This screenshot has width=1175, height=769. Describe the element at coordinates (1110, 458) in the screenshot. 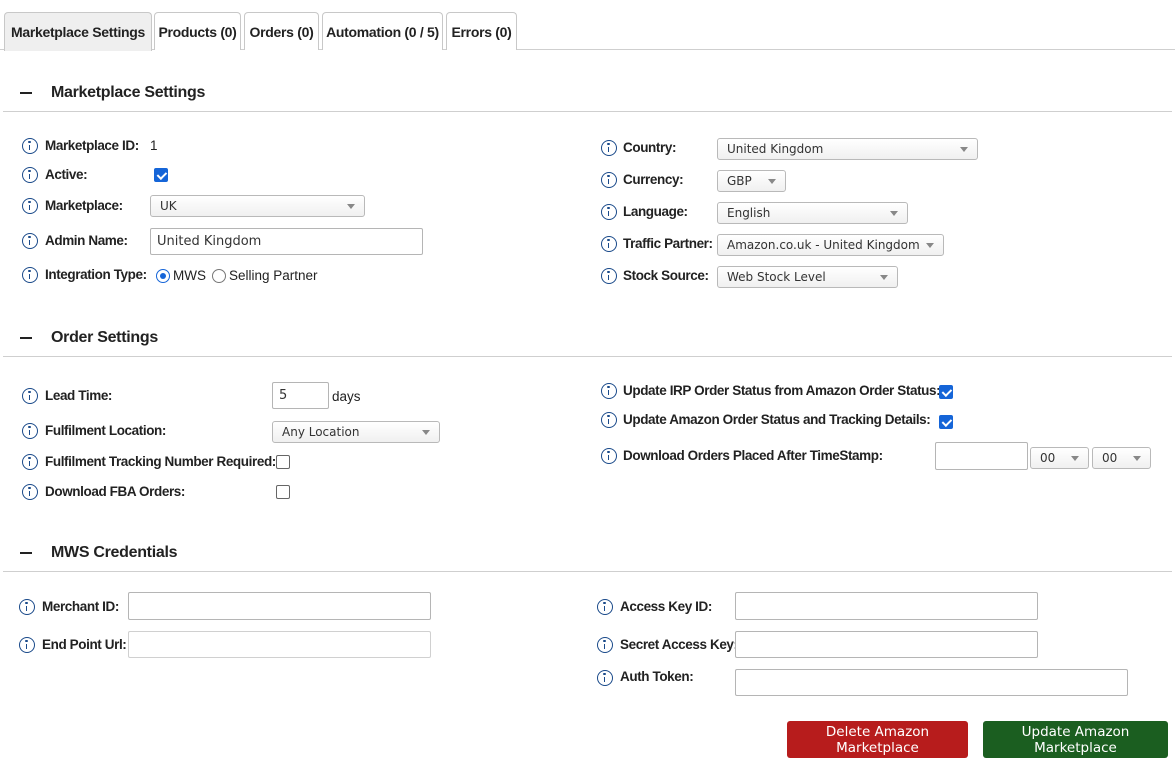

I see `timestamp-minute-value: 00` at that location.